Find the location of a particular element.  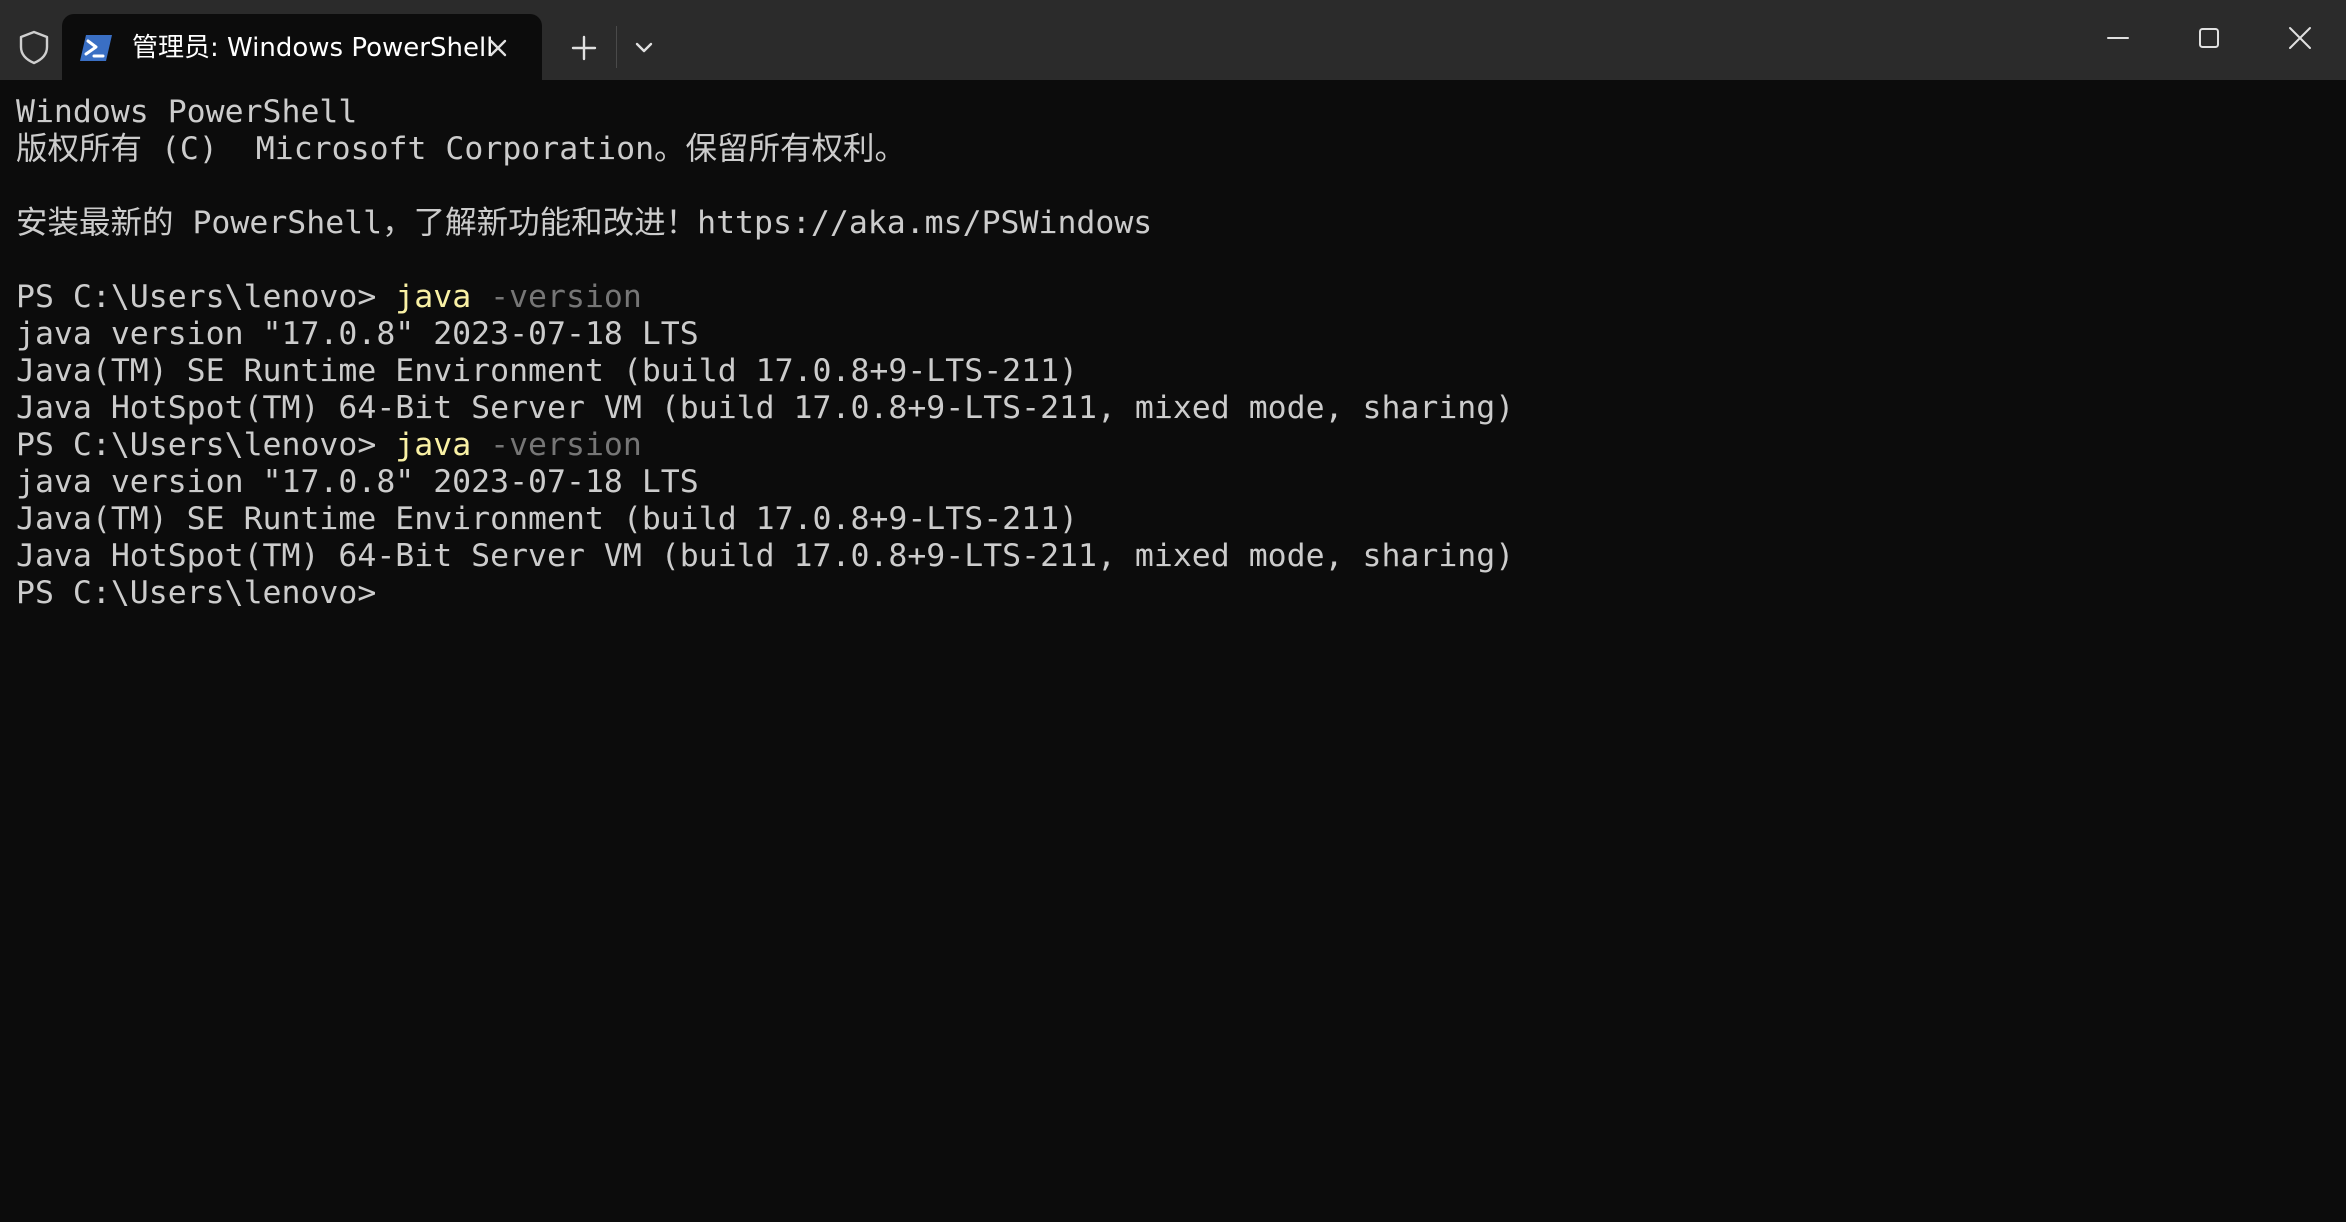

tab-powershell: 管理员: Windows PowerShell is located at coordinates (302, 47).